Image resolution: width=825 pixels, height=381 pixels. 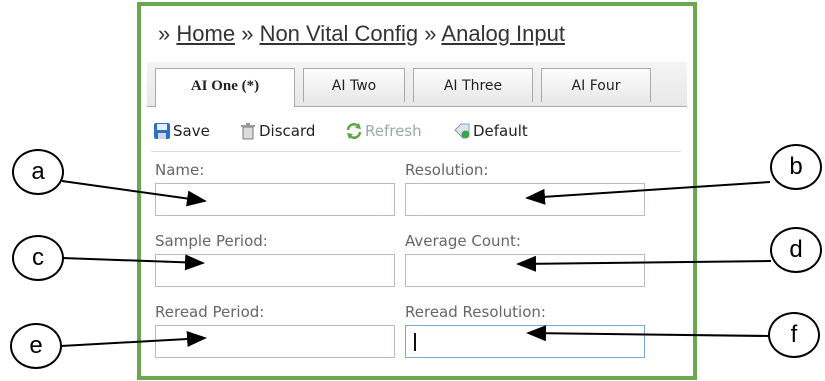 I want to click on arrow-b, so click(x=648, y=193).